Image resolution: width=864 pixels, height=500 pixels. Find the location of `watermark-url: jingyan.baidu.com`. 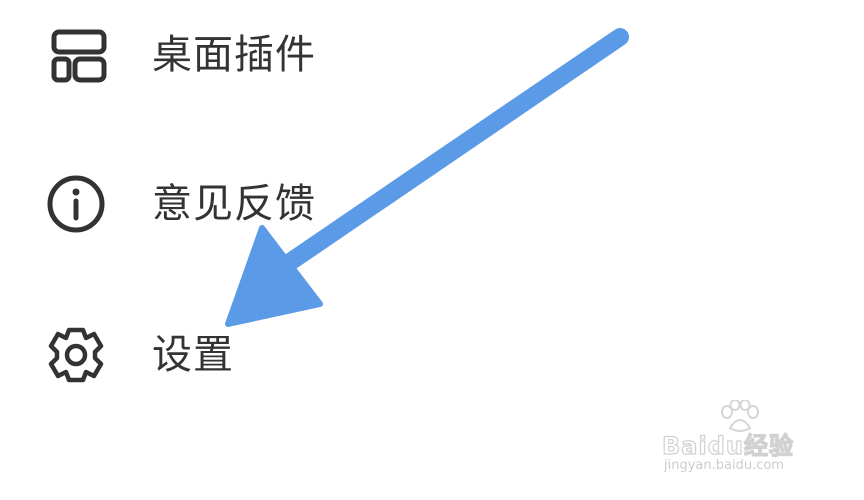

watermark-url: jingyan.baidu.com is located at coordinates (724, 465).